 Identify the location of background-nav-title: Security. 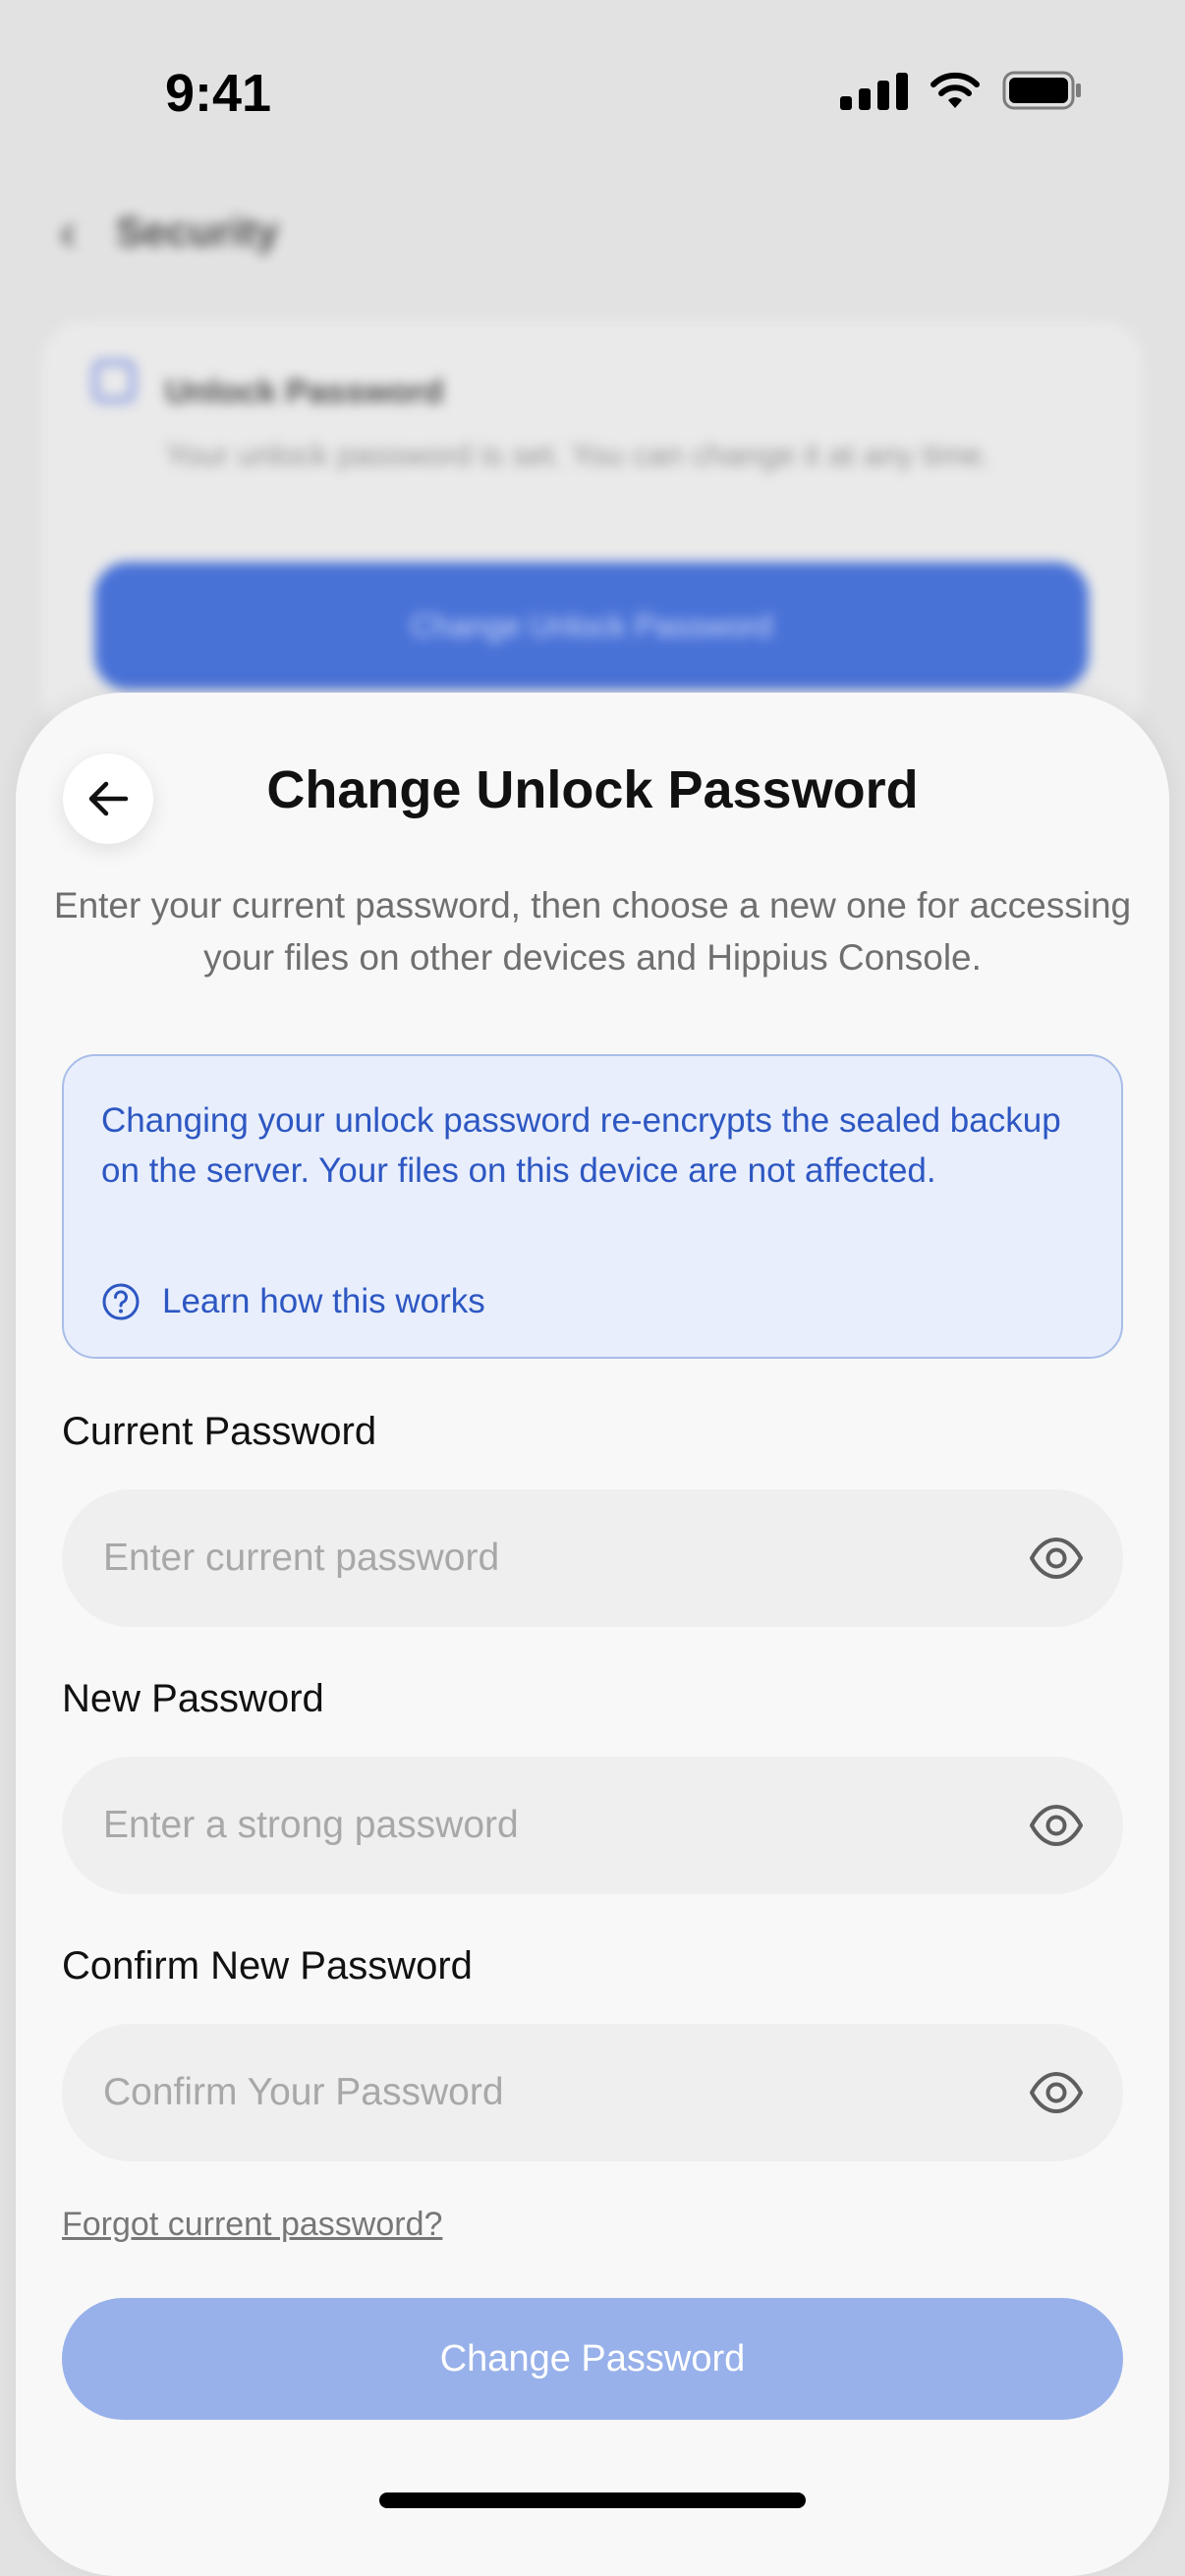
(197, 231).